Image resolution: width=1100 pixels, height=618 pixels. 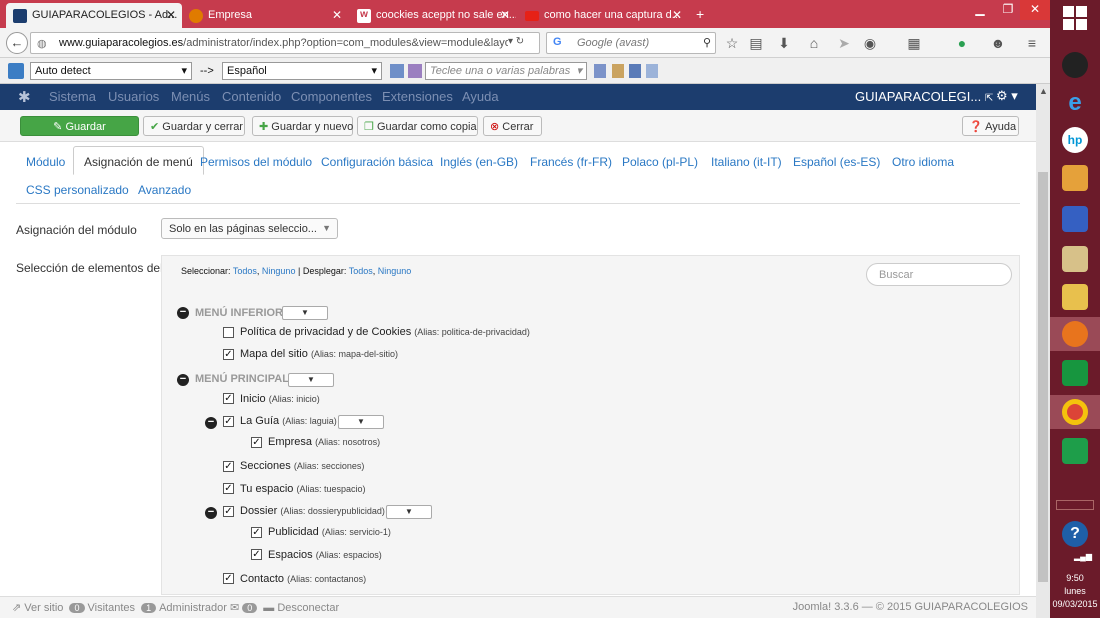 What do you see at coordinates (924, 96) in the screenshot?
I see `site-name-link: GUIAPARACOLEGI... ⇱` at bounding box center [924, 96].